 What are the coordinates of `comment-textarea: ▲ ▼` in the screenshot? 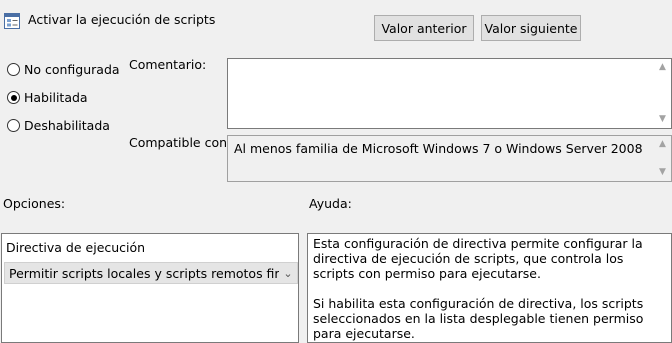 It's located at (449, 93).